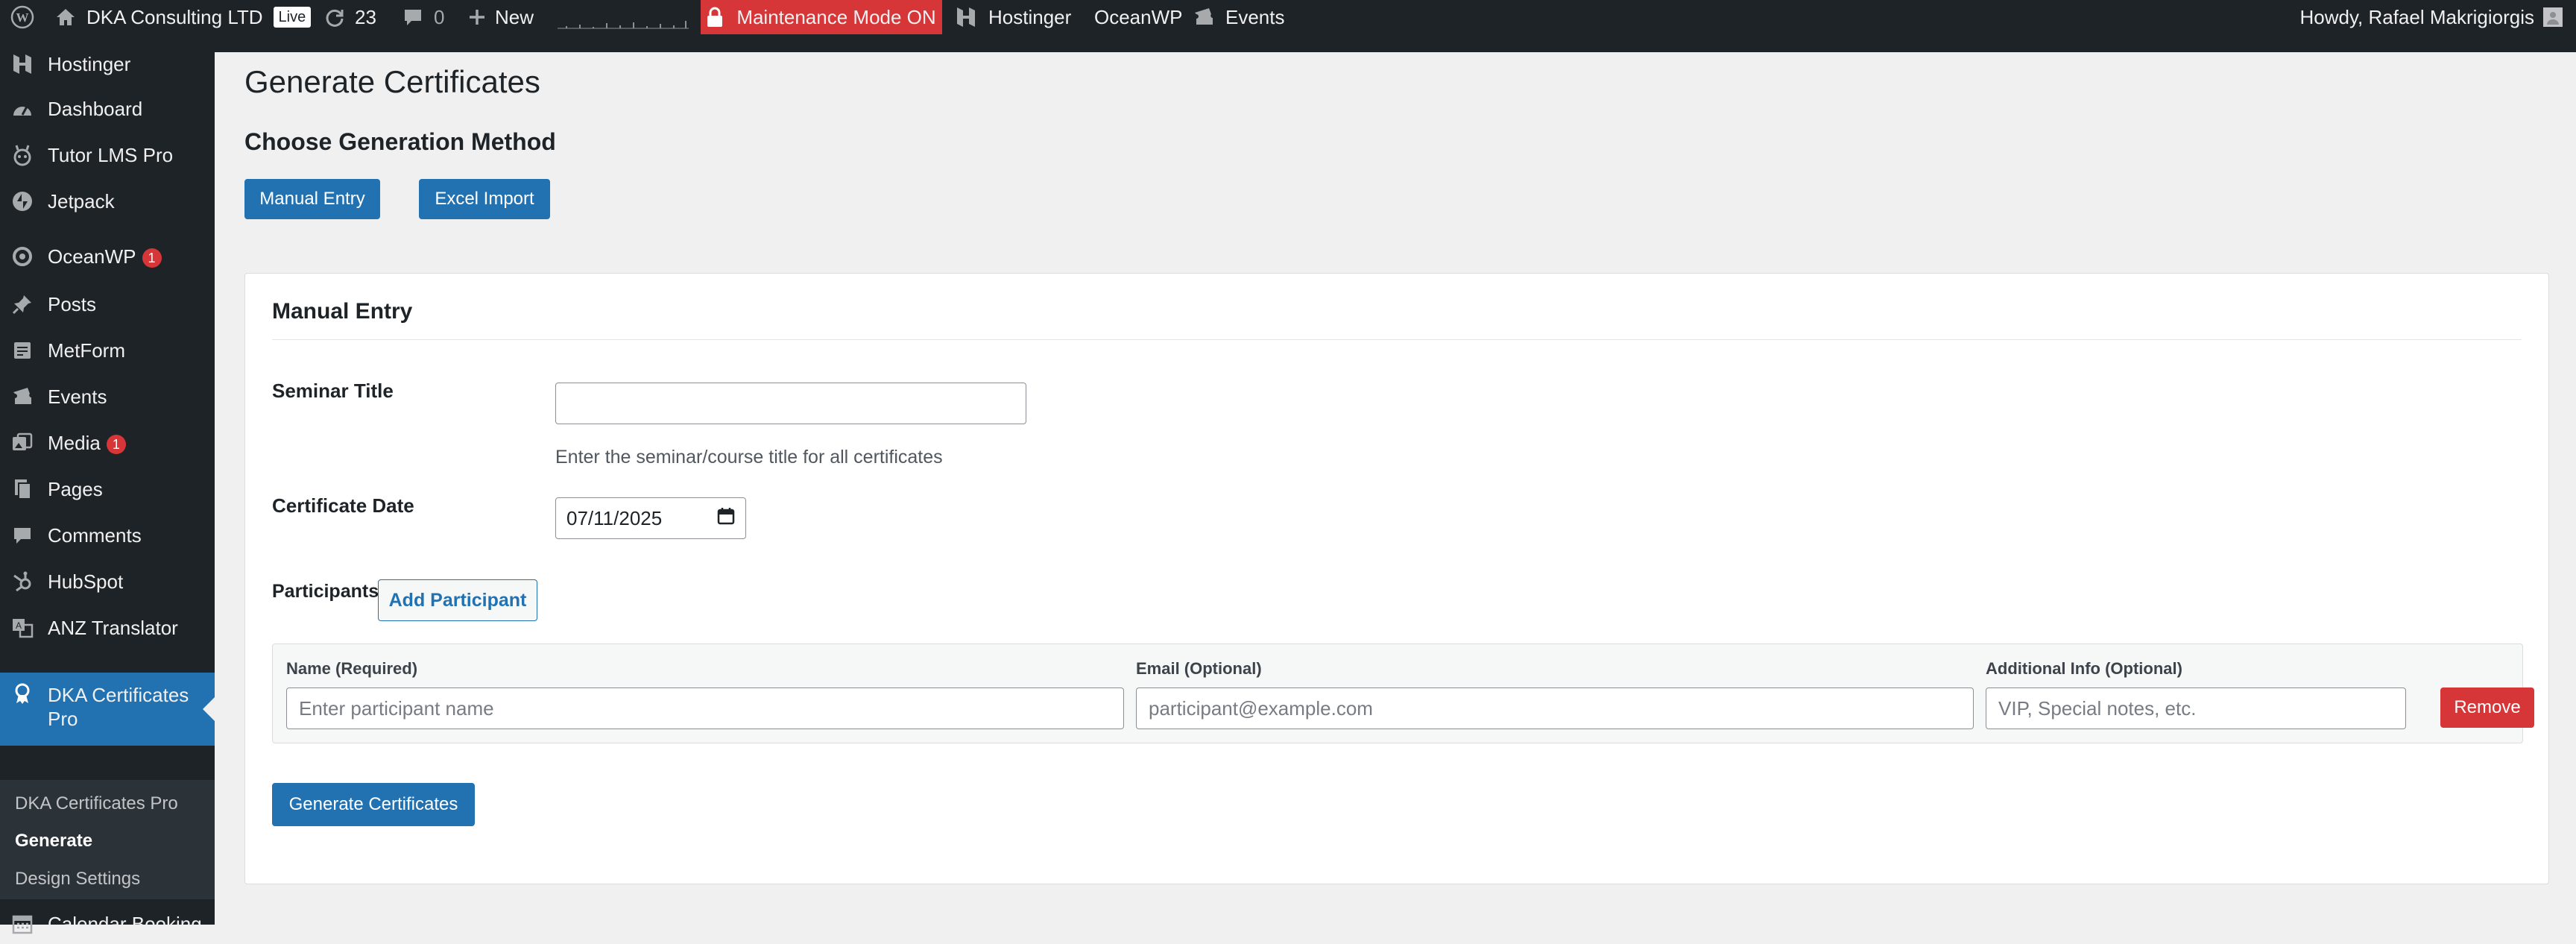 This screenshot has height=944, width=2576. What do you see at coordinates (2084, 668) in the screenshot?
I see `additional-info-column-label: Additional Info (Optional)` at bounding box center [2084, 668].